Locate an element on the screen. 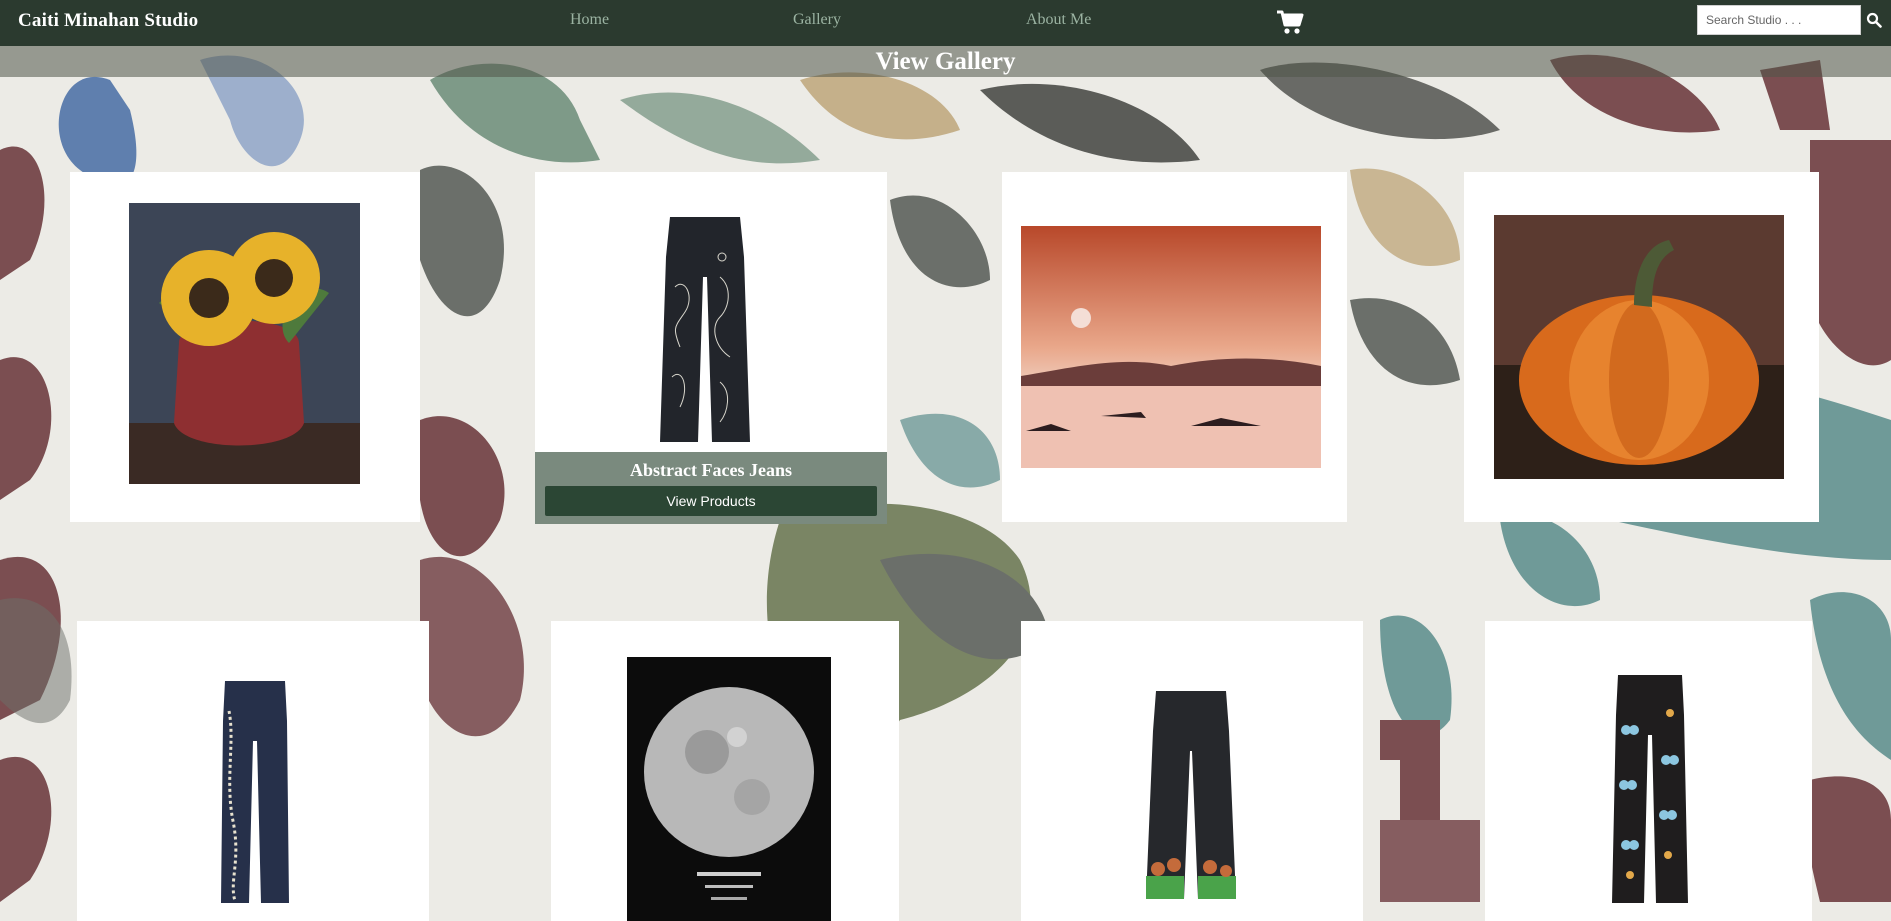 This screenshot has width=1891, height=921. nav-gallery: Gallery is located at coordinates (817, 20).